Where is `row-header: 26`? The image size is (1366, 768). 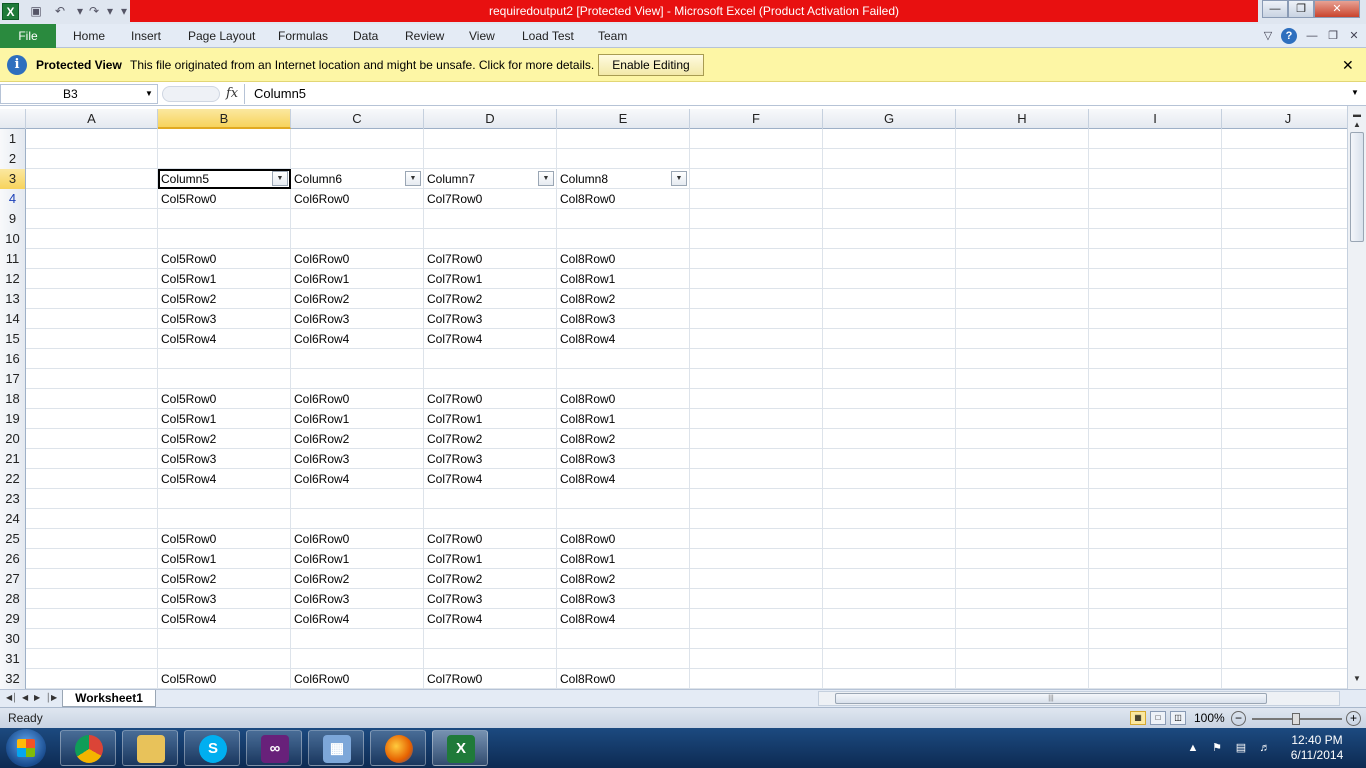
row-header: 26 is located at coordinates (13, 559).